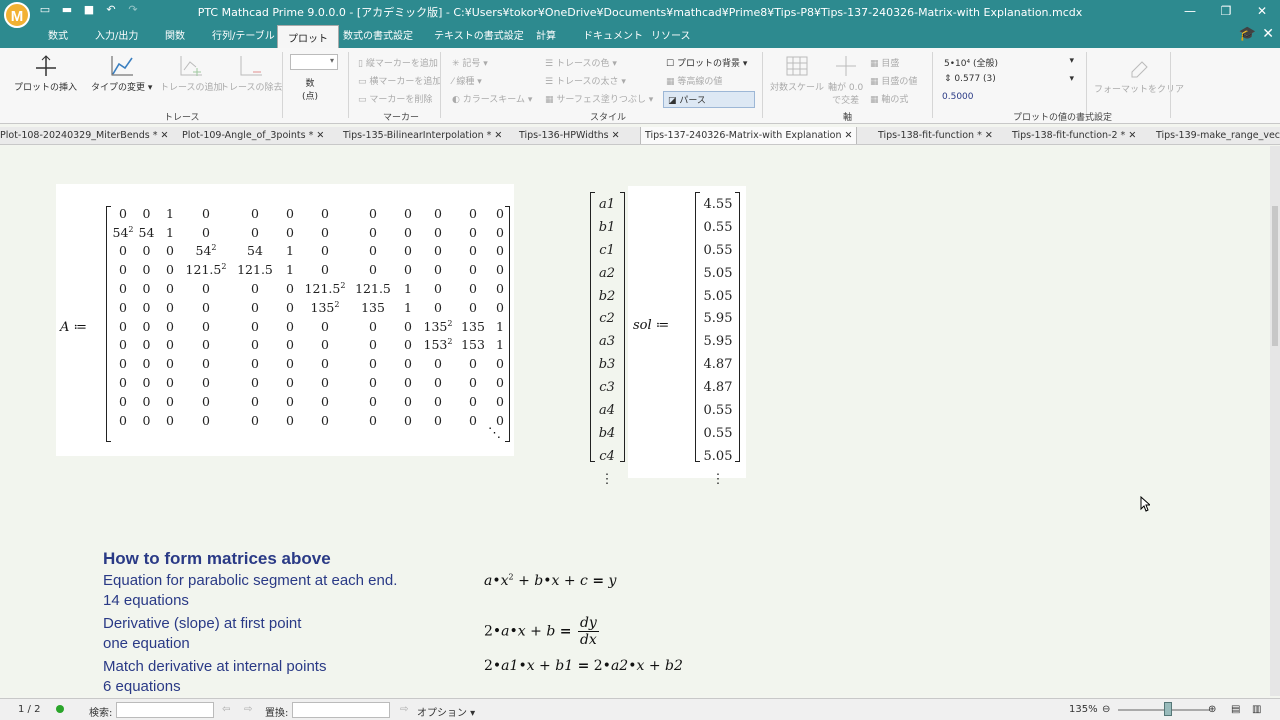  I want to click on tab-math: 数式, so click(58, 34).